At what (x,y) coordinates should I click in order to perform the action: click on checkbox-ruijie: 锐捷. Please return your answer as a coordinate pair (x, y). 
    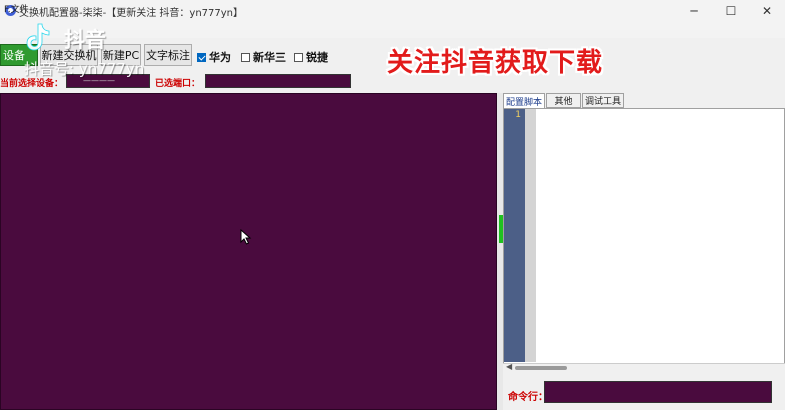
    Looking at the image, I should click on (311, 57).